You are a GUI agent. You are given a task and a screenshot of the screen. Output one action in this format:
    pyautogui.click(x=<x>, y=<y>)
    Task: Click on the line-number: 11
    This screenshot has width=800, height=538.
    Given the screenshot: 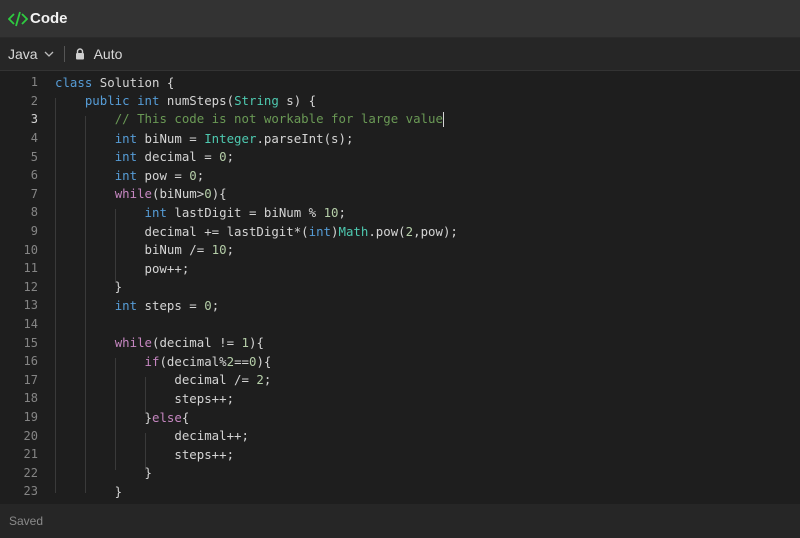 What is the action you would take?
    pyautogui.click(x=30, y=268)
    